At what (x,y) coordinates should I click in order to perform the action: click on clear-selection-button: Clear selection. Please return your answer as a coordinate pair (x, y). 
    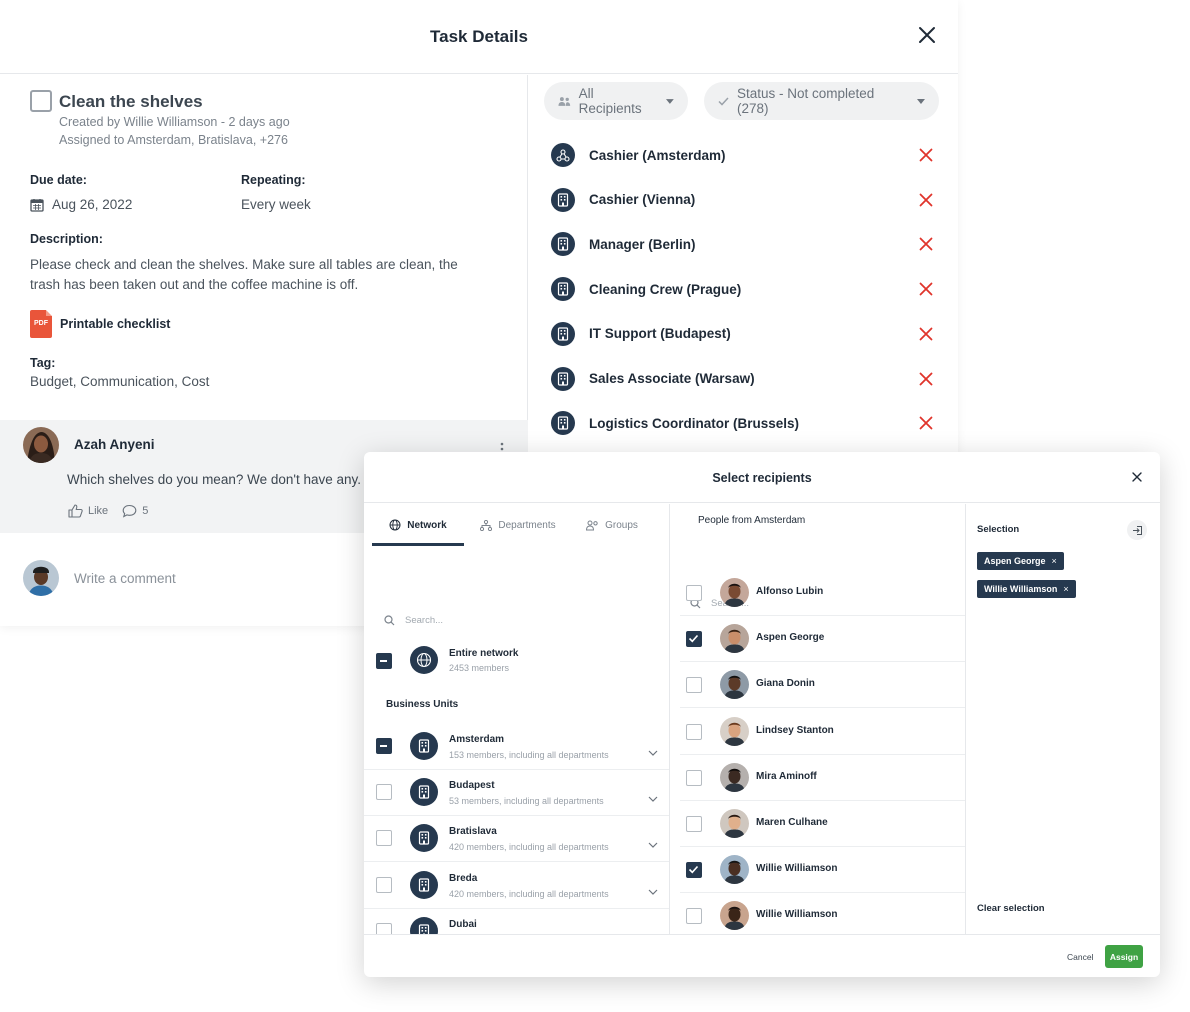
    Looking at the image, I should click on (1011, 908).